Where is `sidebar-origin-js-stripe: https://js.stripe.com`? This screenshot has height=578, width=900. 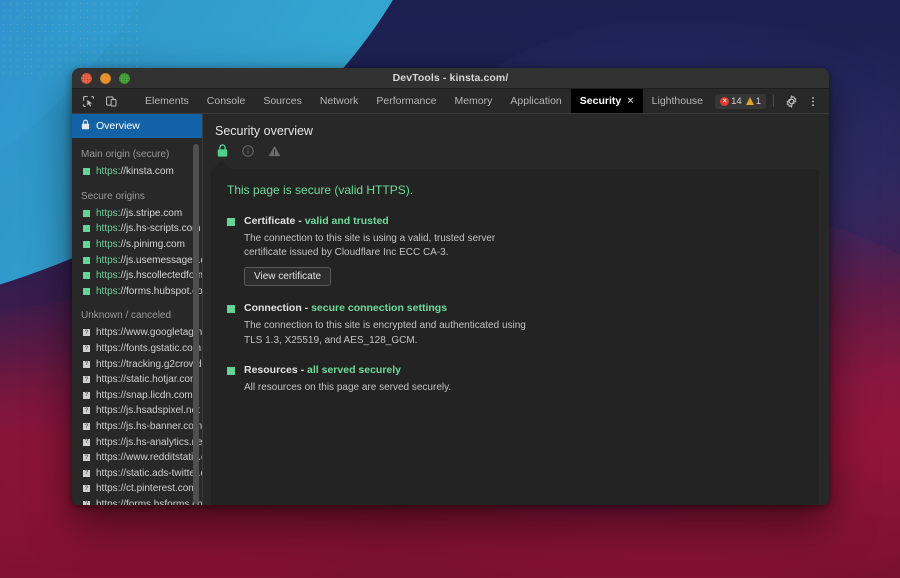
sidebar-origin-js-stripe: https://js.stripe.com is located at coordinates (137, 214).